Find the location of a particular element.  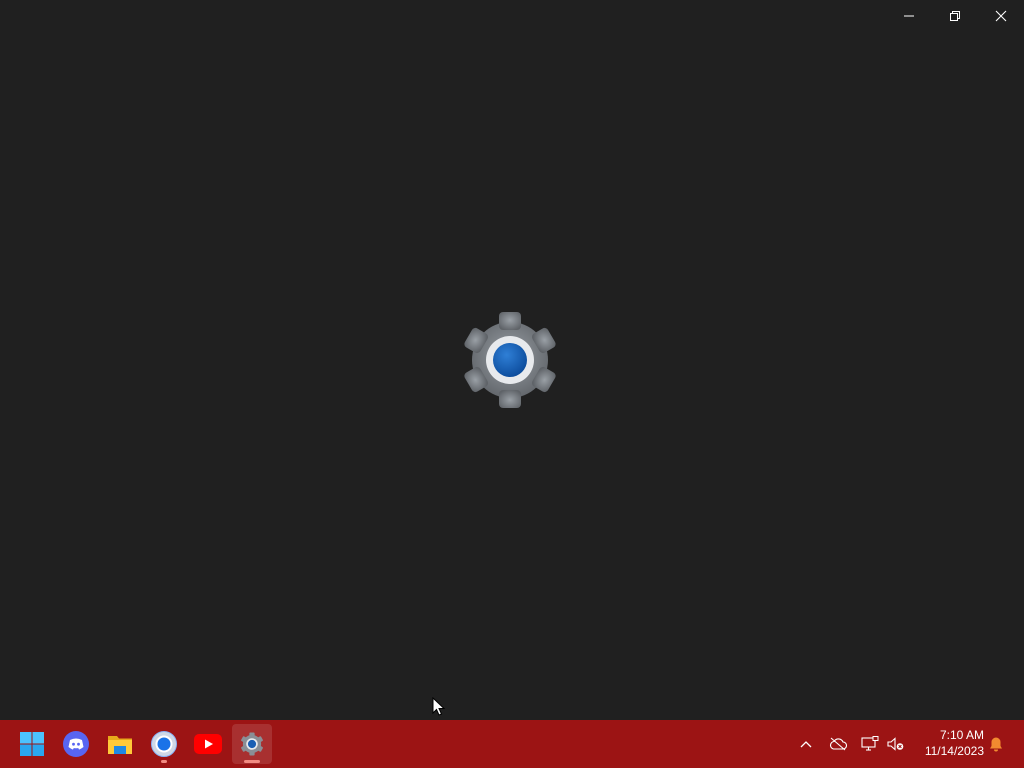

taskbar-app-settings is located at coordinates (252, 744).